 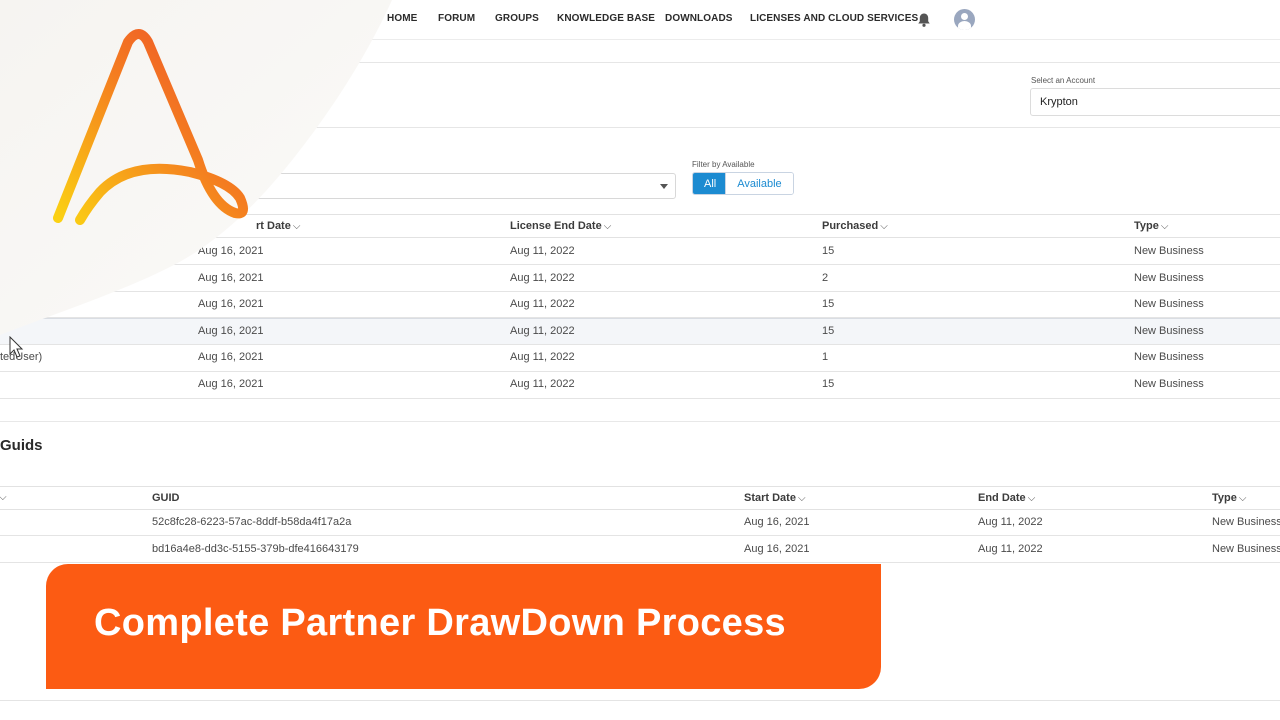 What do you see at coordinates (924, 20) in the screenshot?
I see `bell-icon` at bounding box center [924, 20].